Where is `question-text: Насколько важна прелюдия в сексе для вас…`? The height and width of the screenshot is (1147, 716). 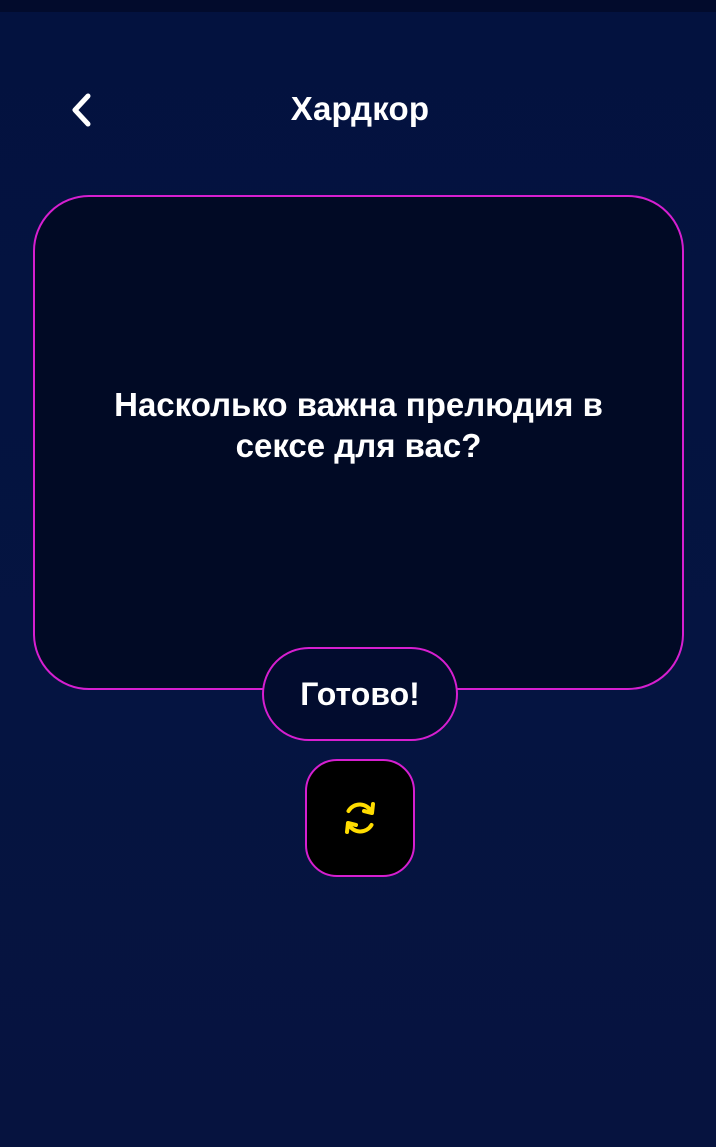
question-text: Насколько важна прелюдия в сексе для вас… is located at coordinates (358, 425).